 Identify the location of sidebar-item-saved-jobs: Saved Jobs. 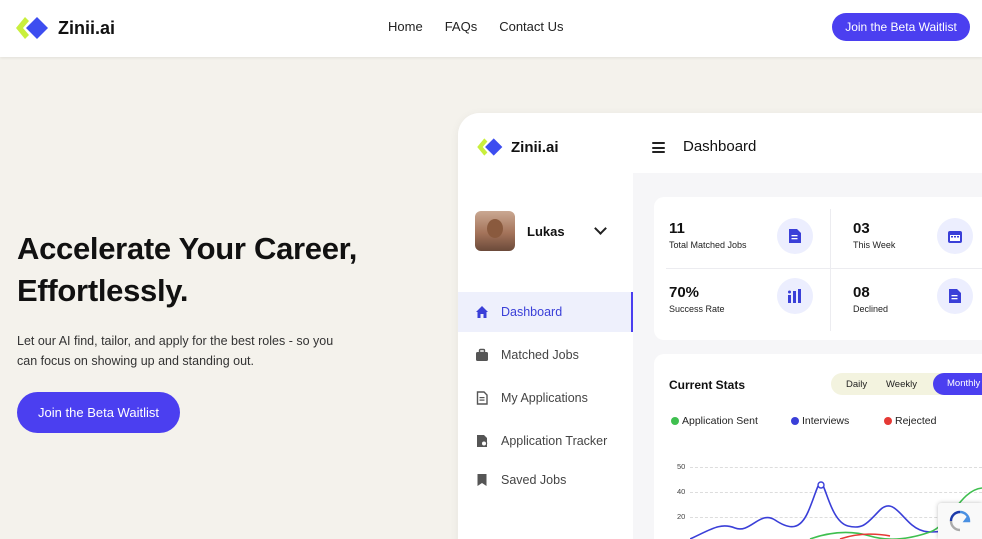
(545, 480).